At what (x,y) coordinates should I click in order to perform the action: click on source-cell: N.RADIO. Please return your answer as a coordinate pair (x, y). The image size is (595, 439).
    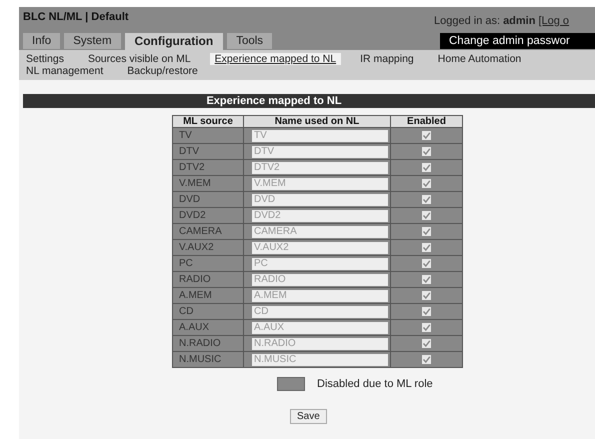
    Looking at the image, I should click on (208, 344).